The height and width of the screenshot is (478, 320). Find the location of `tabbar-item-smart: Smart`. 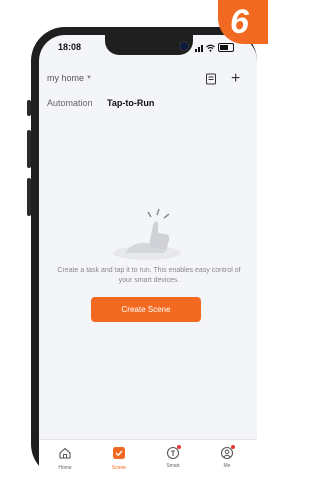

tabbar-item-smart: Smart is located at coordinates (173, 457).